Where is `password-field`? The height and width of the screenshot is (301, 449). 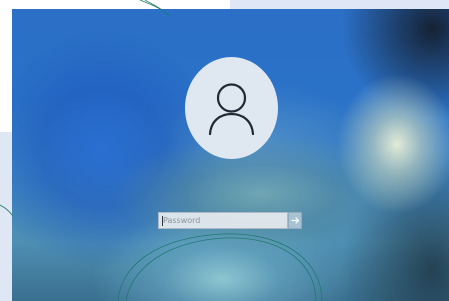 password-field is located at coordinates (223, 220).